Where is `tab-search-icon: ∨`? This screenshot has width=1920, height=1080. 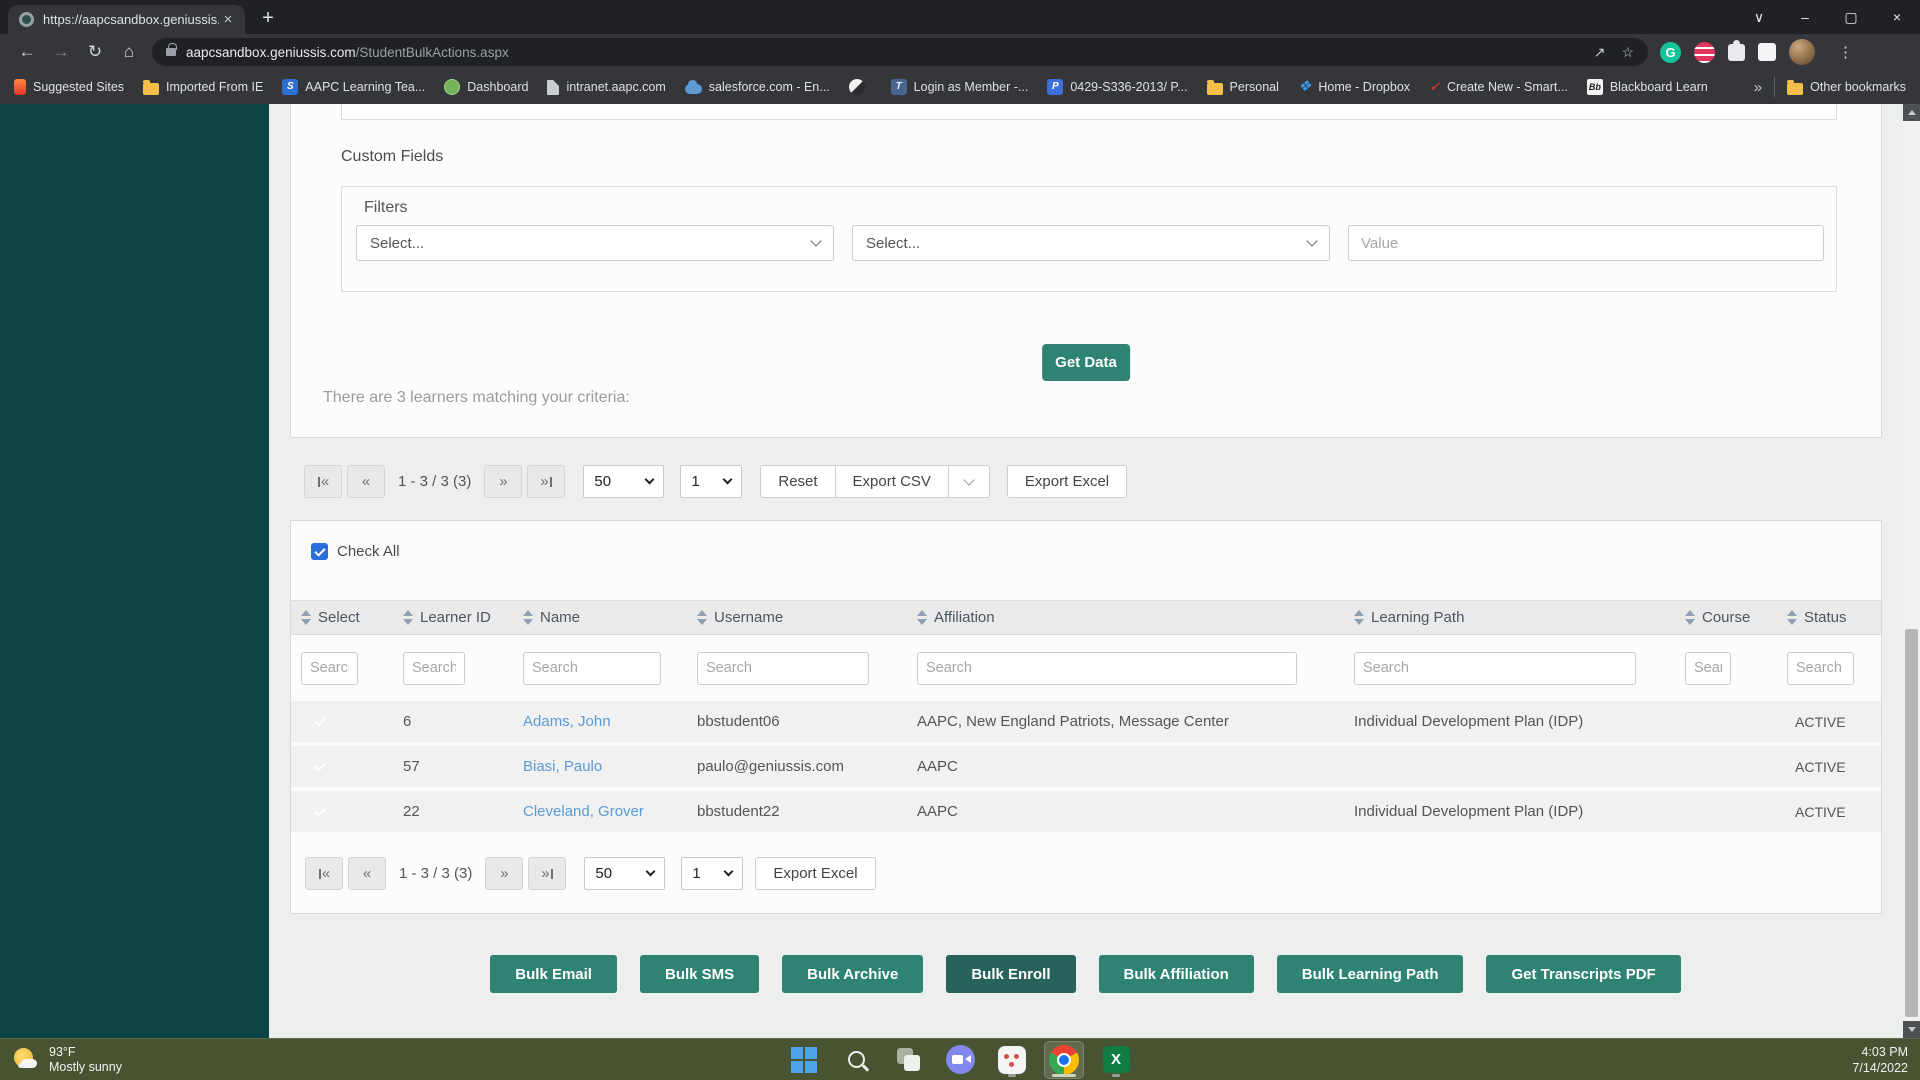
tab-search-icon: ∨ is located at coordinates (1759, 17).